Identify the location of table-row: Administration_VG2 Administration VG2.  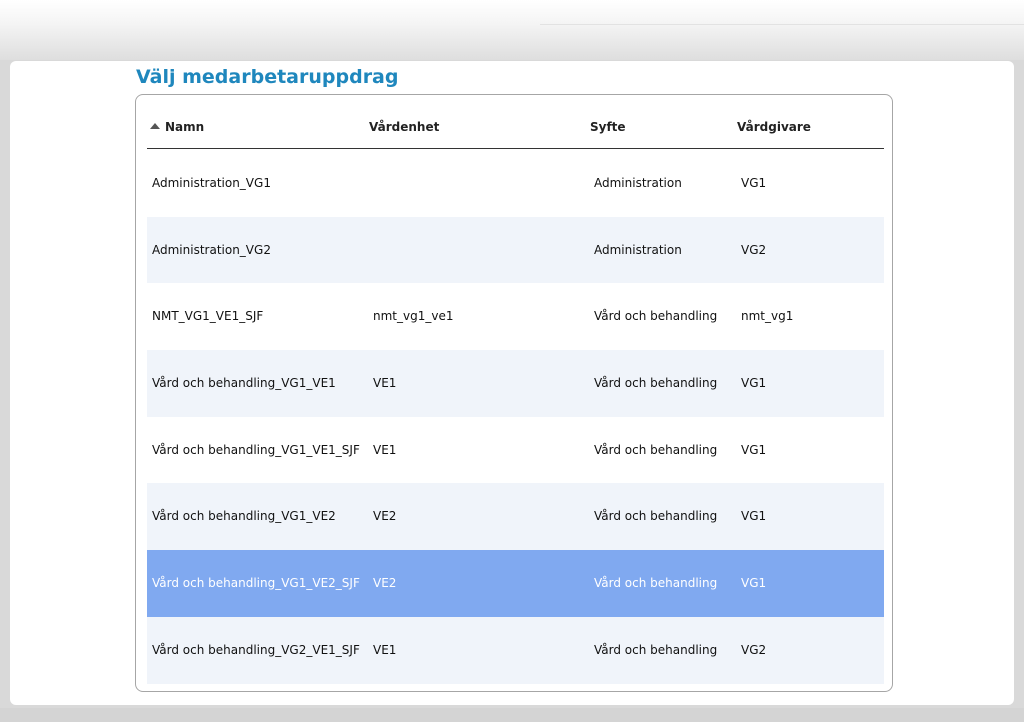
(515, 250).